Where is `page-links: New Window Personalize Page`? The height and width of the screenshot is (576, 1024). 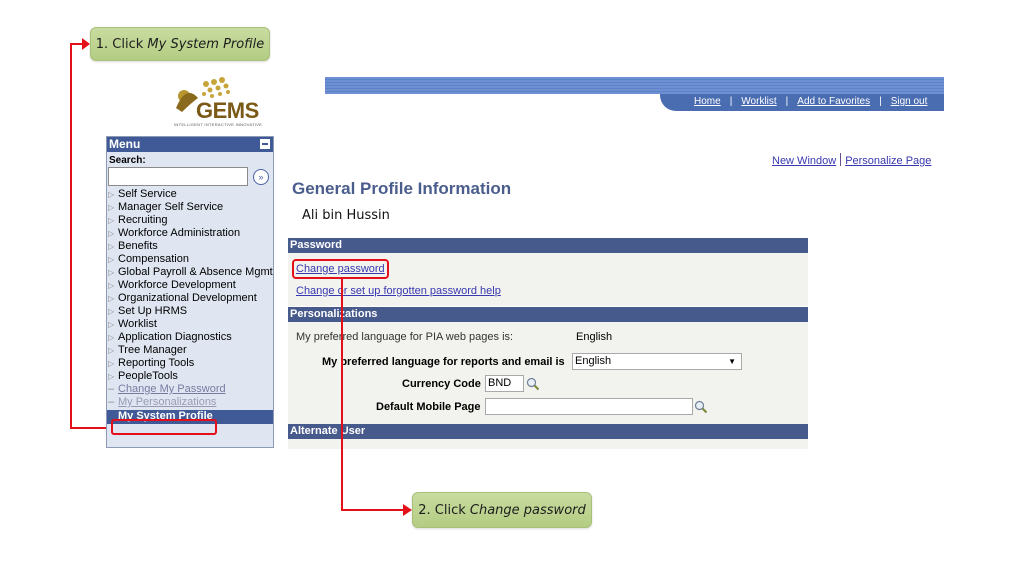 page-links: New Window Personalize Page is located at coordinates (851, 160).